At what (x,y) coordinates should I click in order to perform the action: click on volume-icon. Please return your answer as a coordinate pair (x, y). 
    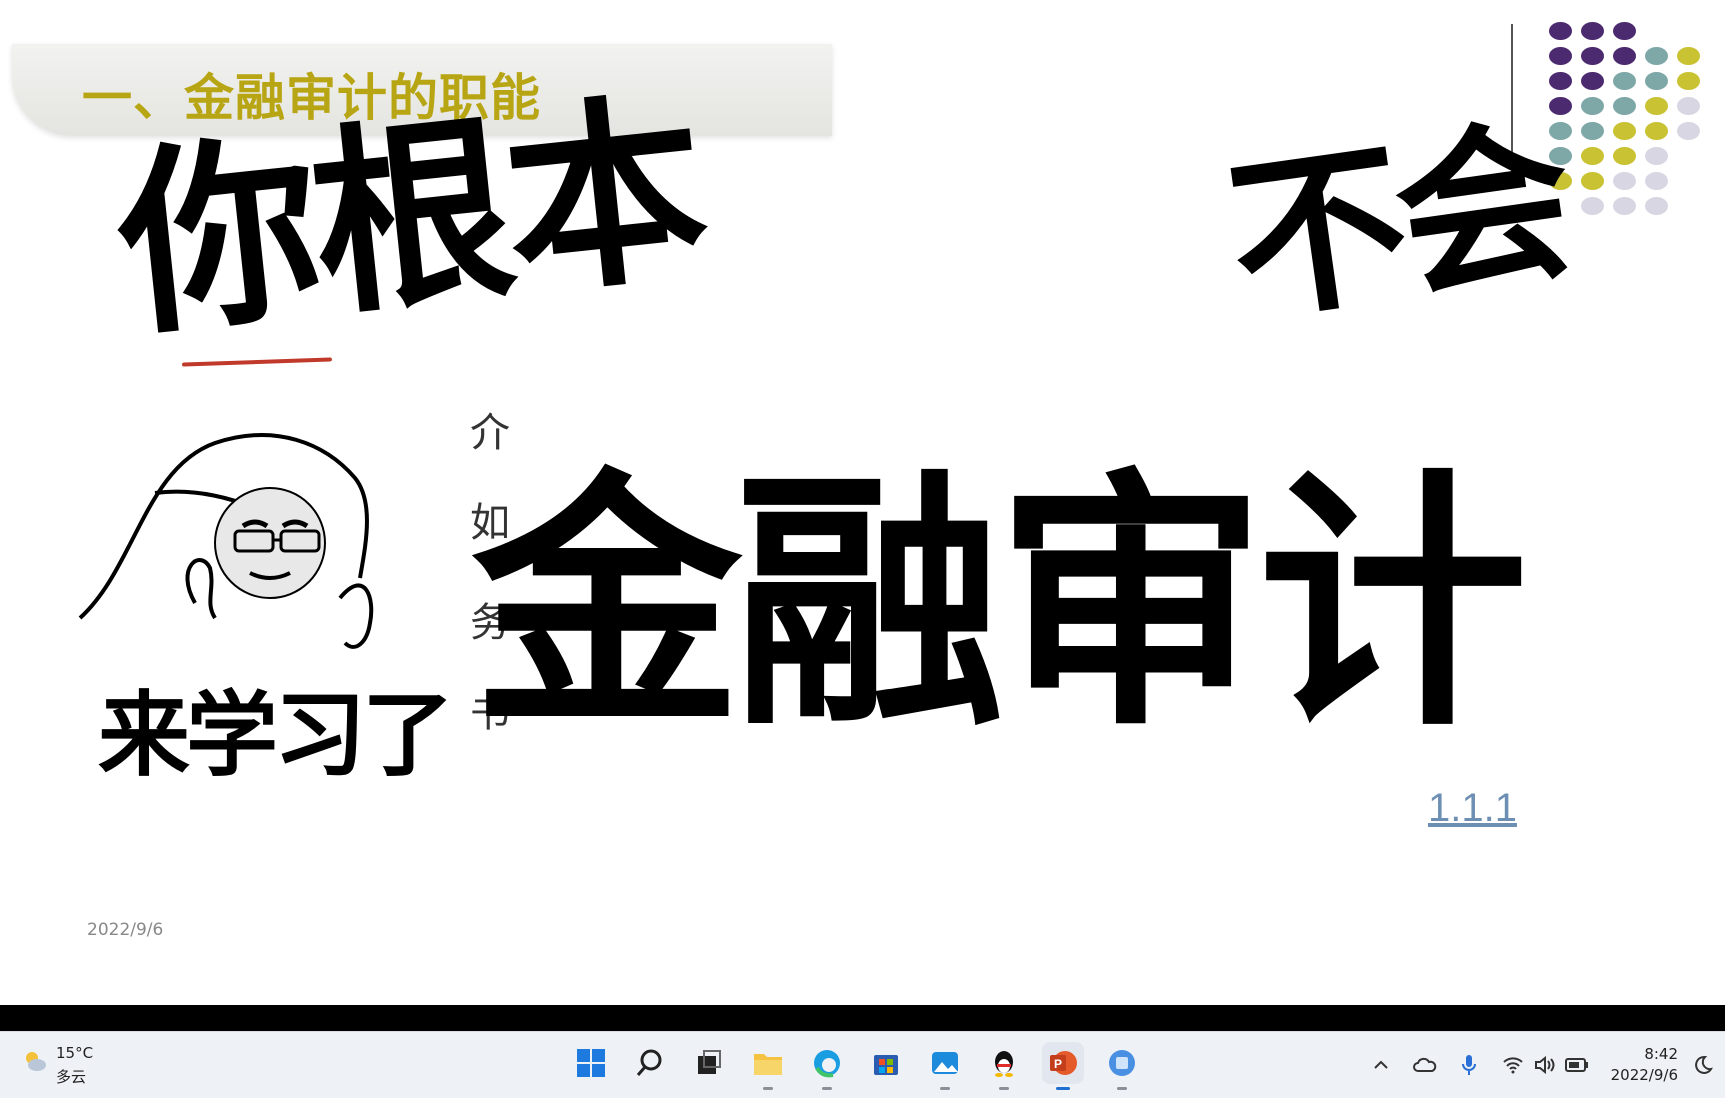
    Looking at the image, I should click on (1545, 1065).